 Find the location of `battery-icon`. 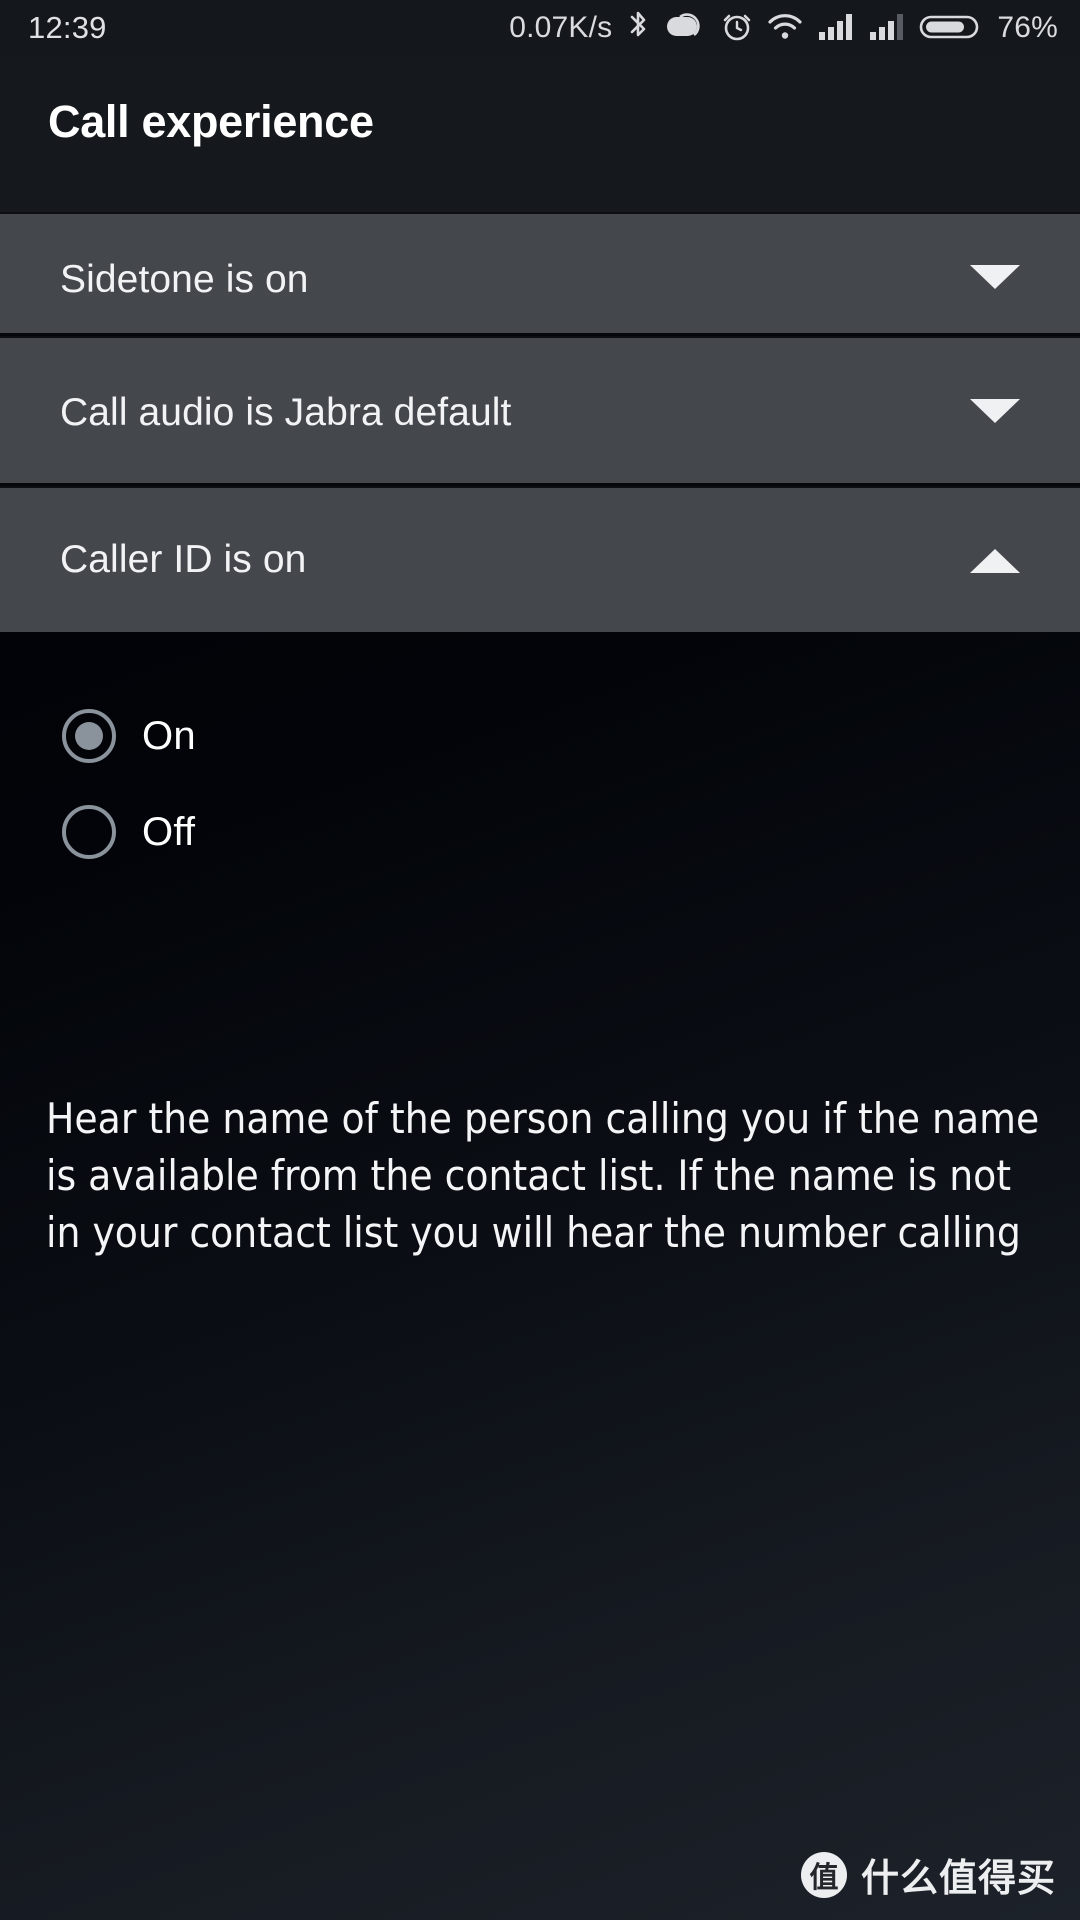

battery-icon is located at coordinates (950, 28).